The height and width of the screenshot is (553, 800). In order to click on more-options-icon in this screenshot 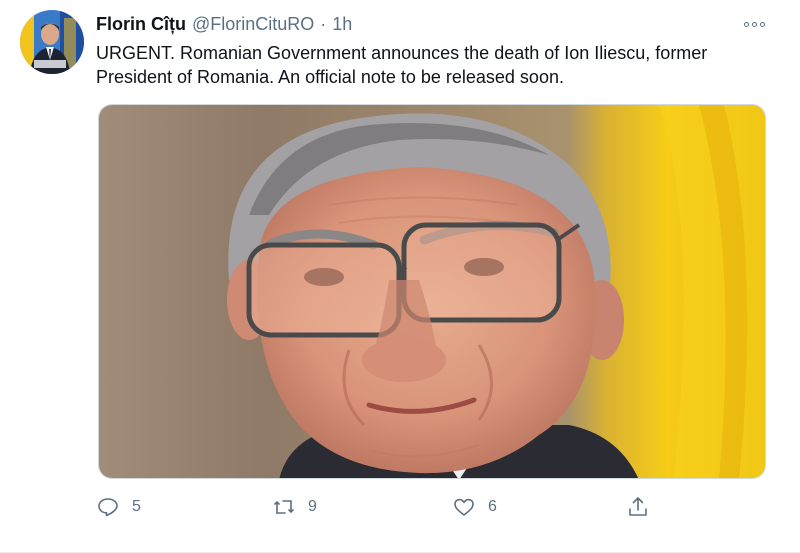, I will do `click(754, 24)`.